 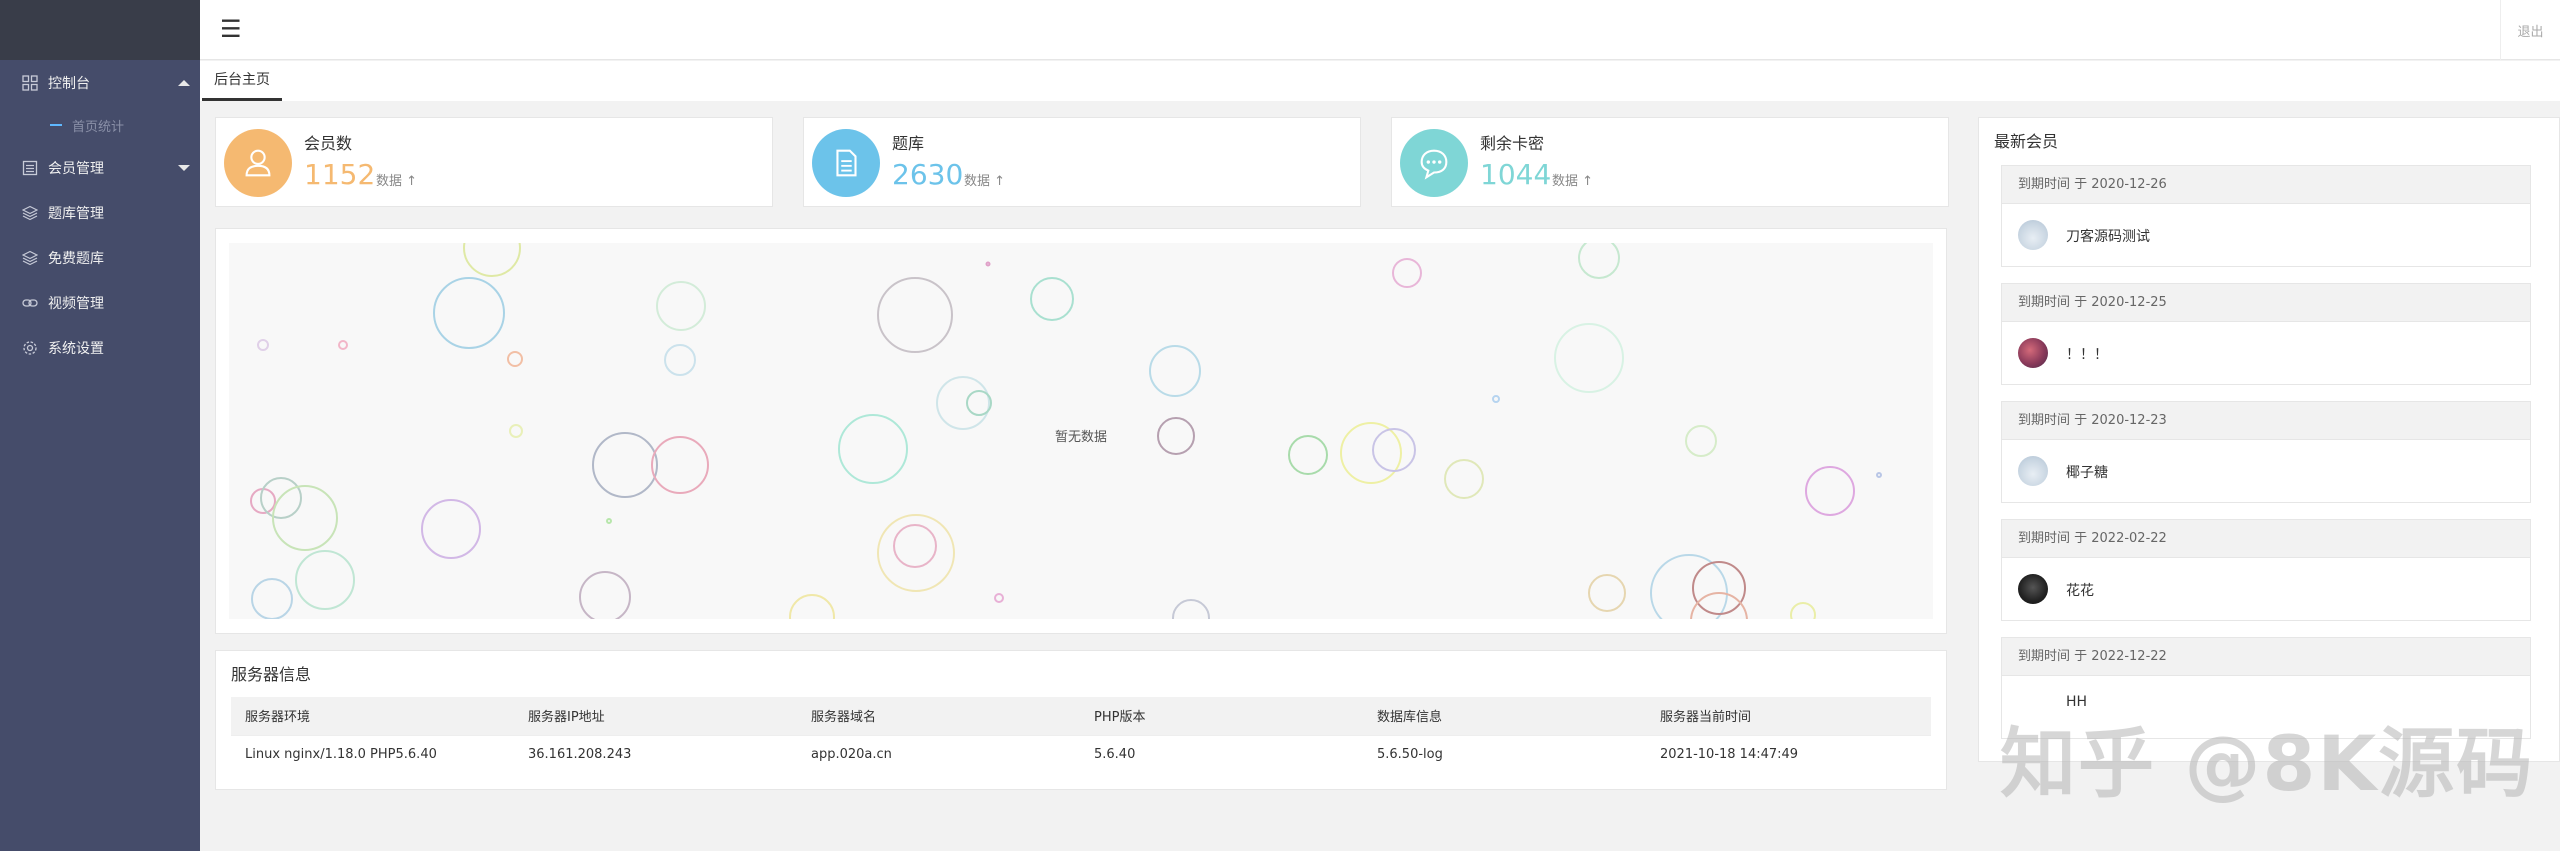 What do you see at coordinates (258, 163) in the screenshot?
I see `user-icon` at bounding box center [258, 163].